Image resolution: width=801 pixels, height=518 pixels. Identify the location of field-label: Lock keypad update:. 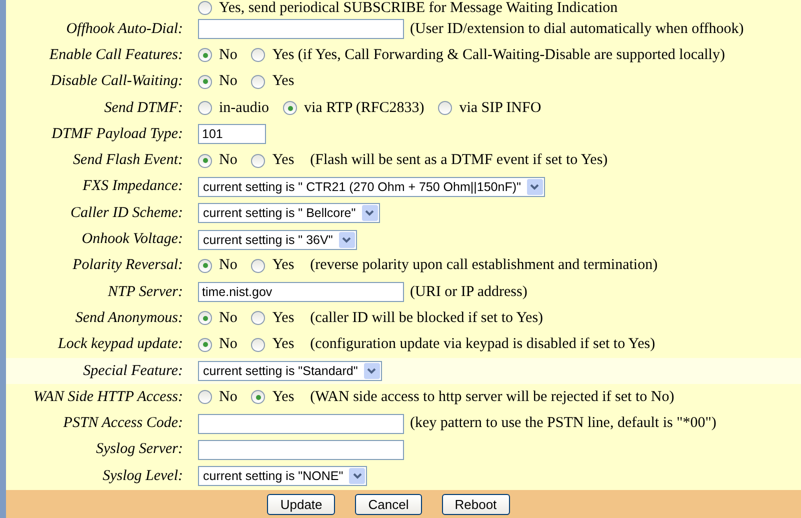
(120, 344).